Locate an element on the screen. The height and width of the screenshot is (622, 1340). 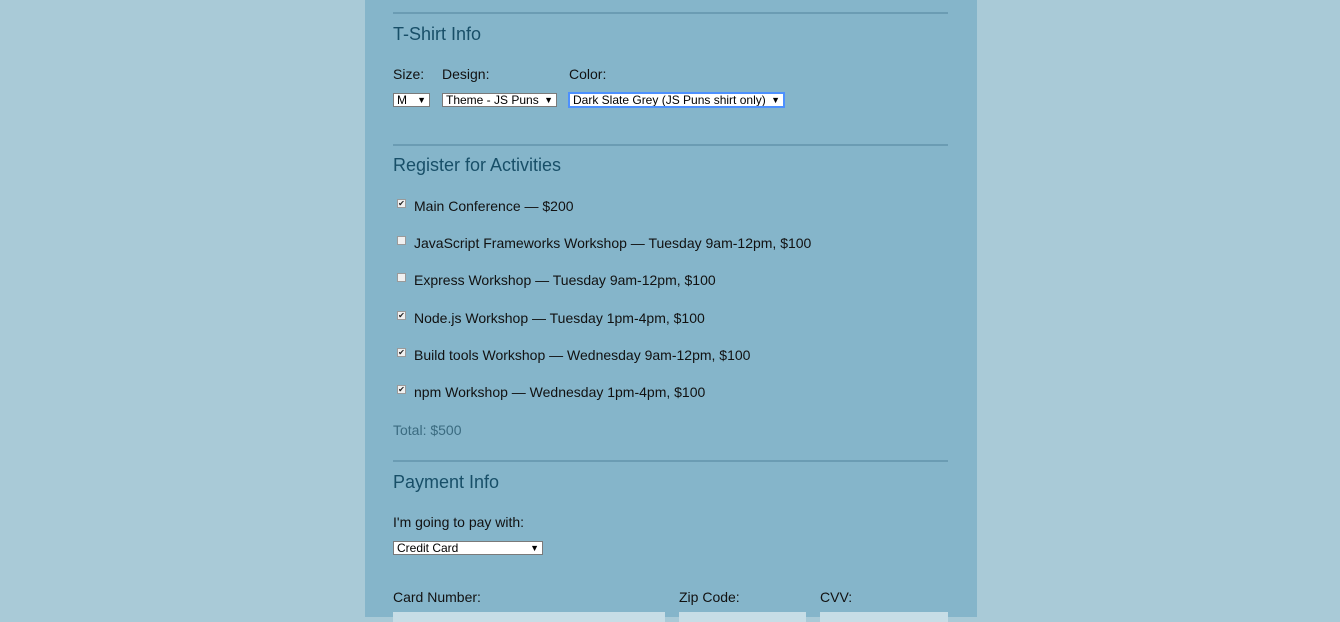
design-label: Design: is located at coordinates (466, 74).